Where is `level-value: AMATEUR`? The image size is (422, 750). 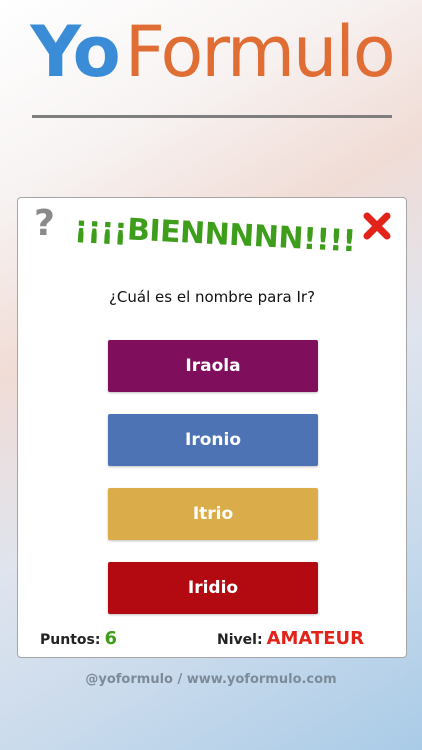
level-value: AMATEUR is located at coordinates (315, 638).